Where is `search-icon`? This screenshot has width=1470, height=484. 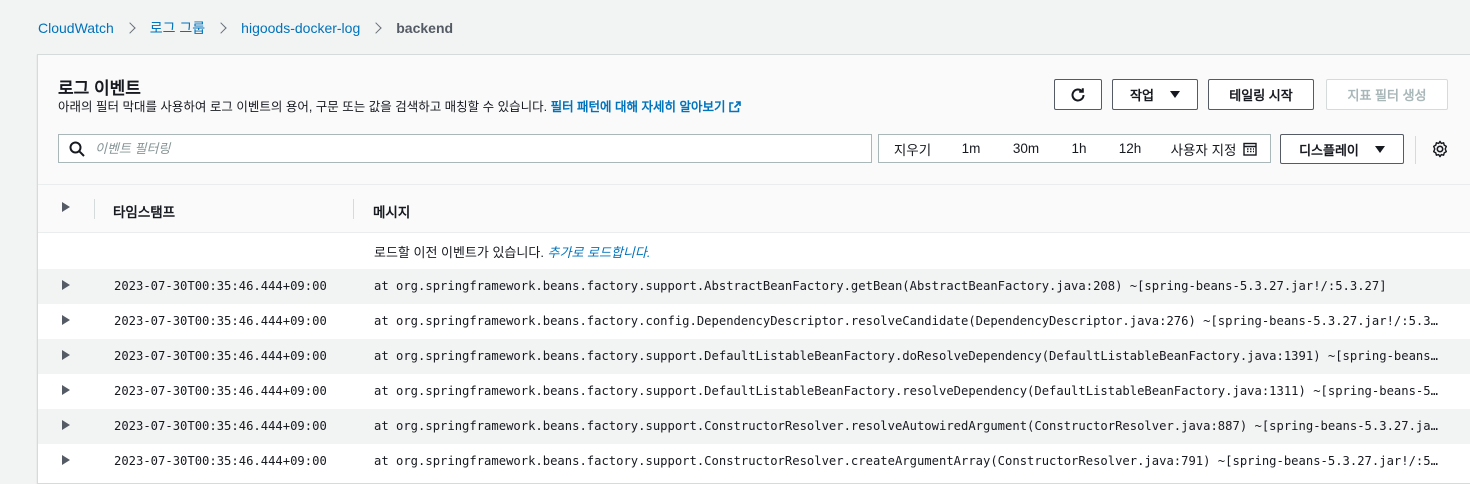 search-icon is located at coordinates (77, 149).